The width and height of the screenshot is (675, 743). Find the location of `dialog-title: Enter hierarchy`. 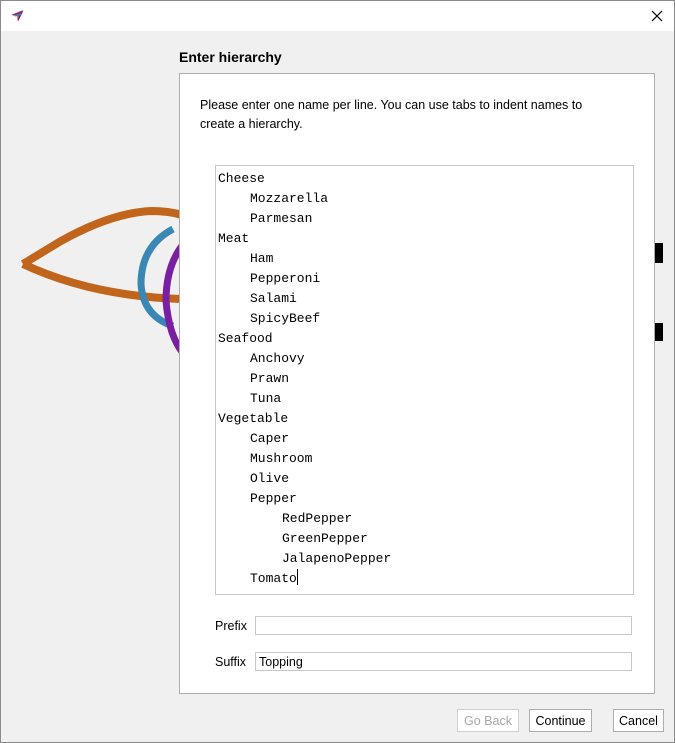

dialog-title: Enter hierarchy is located at coordinates (230, 57).